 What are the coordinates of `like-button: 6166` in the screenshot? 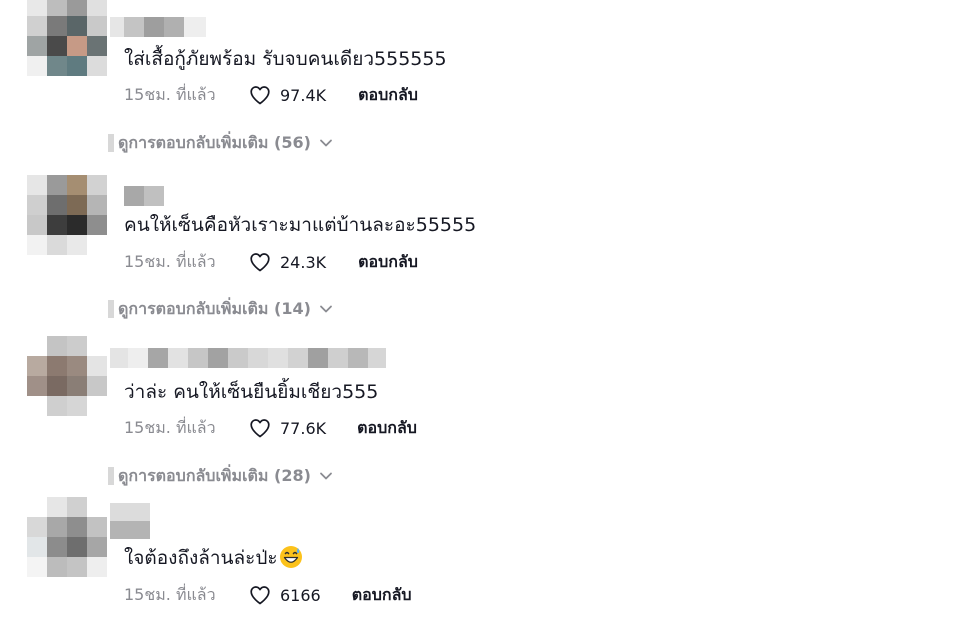 It's located at (284, 595).